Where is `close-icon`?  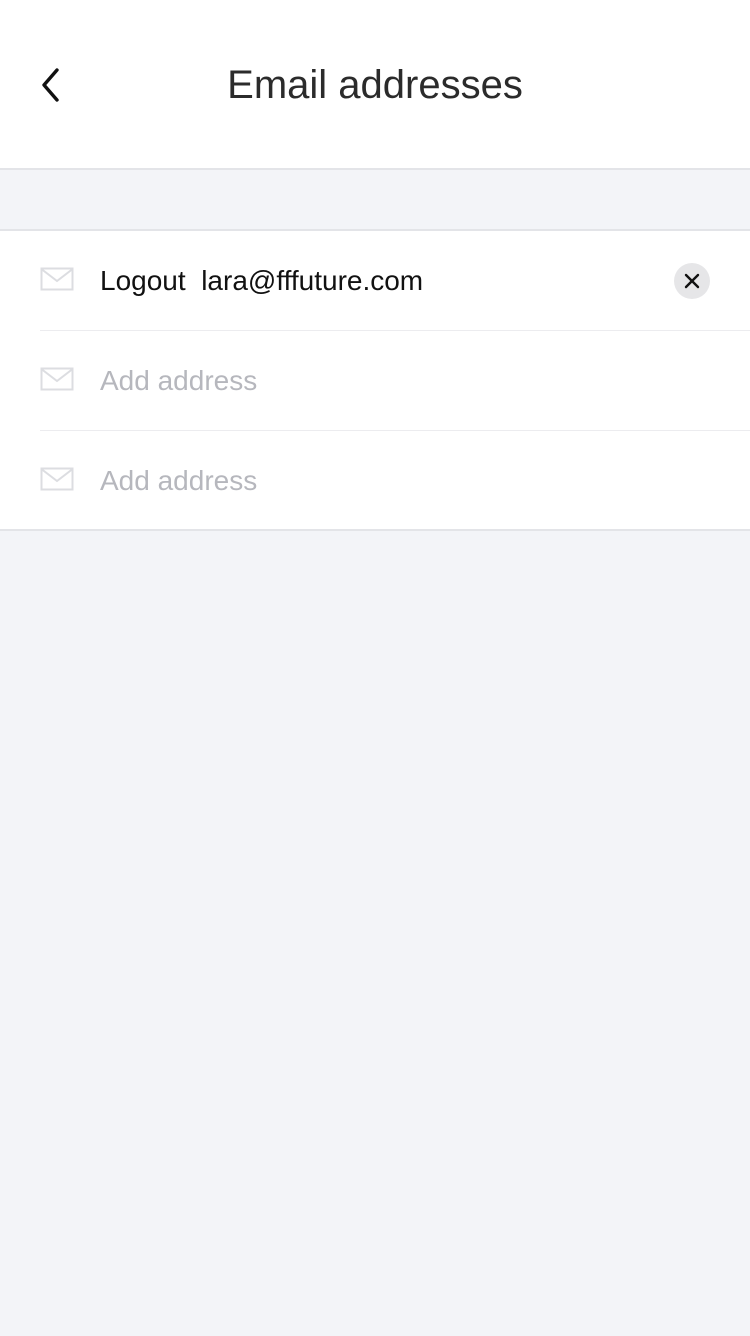 close-icon is located at coordinates (692, 281).